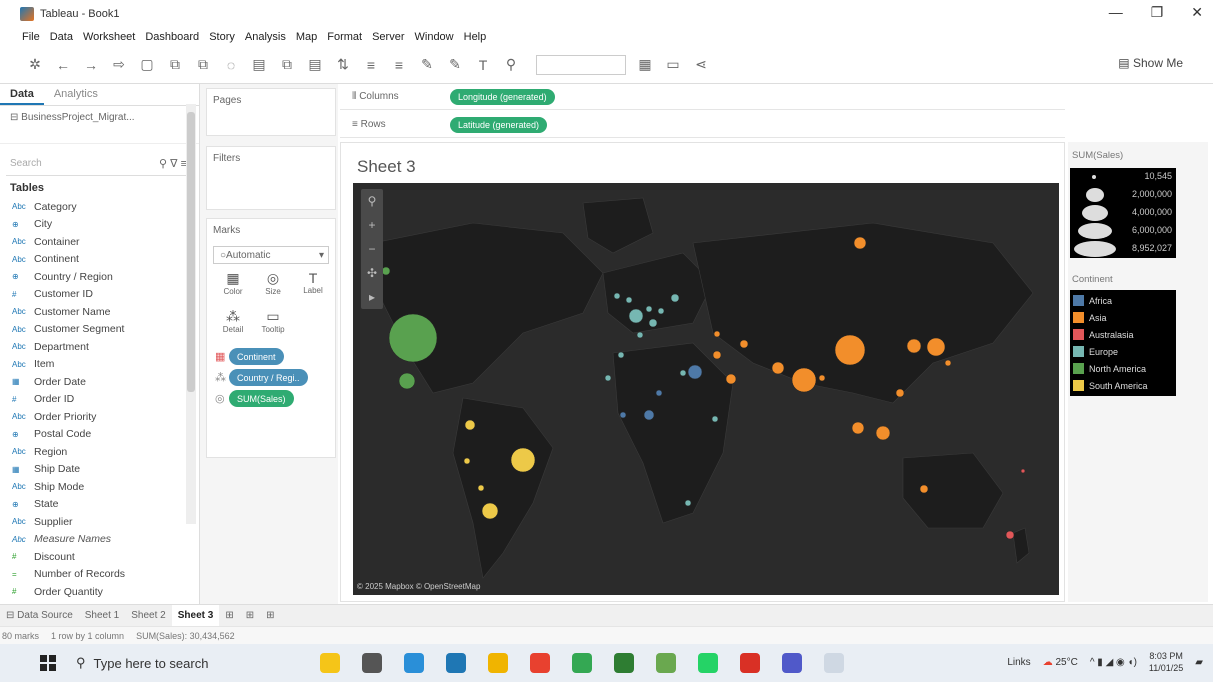 Image resolution: width=1213 pixels, height=682 pixels. Describe the element at coordinates (99, 347) in the screenshot. I see `field-item: Abc Department` at that location.